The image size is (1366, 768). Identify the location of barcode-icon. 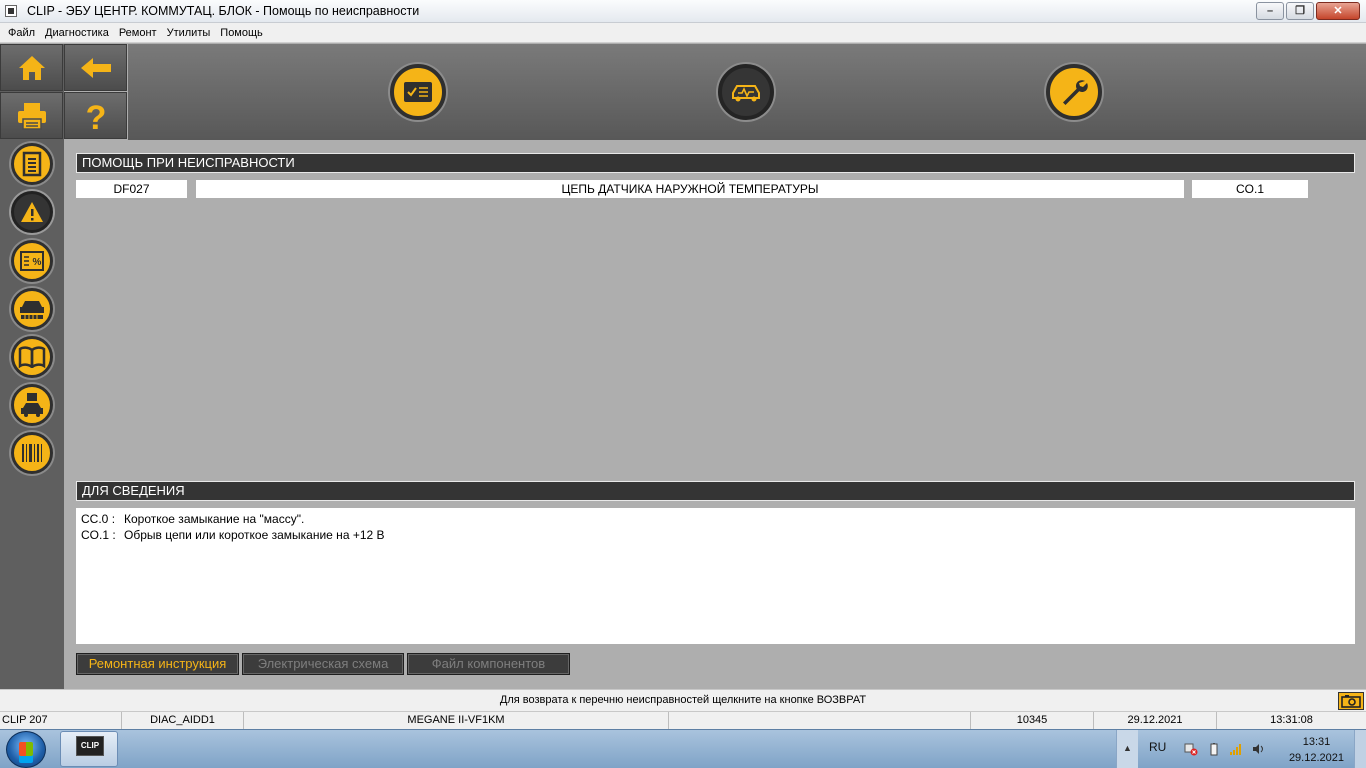
(32, 453).